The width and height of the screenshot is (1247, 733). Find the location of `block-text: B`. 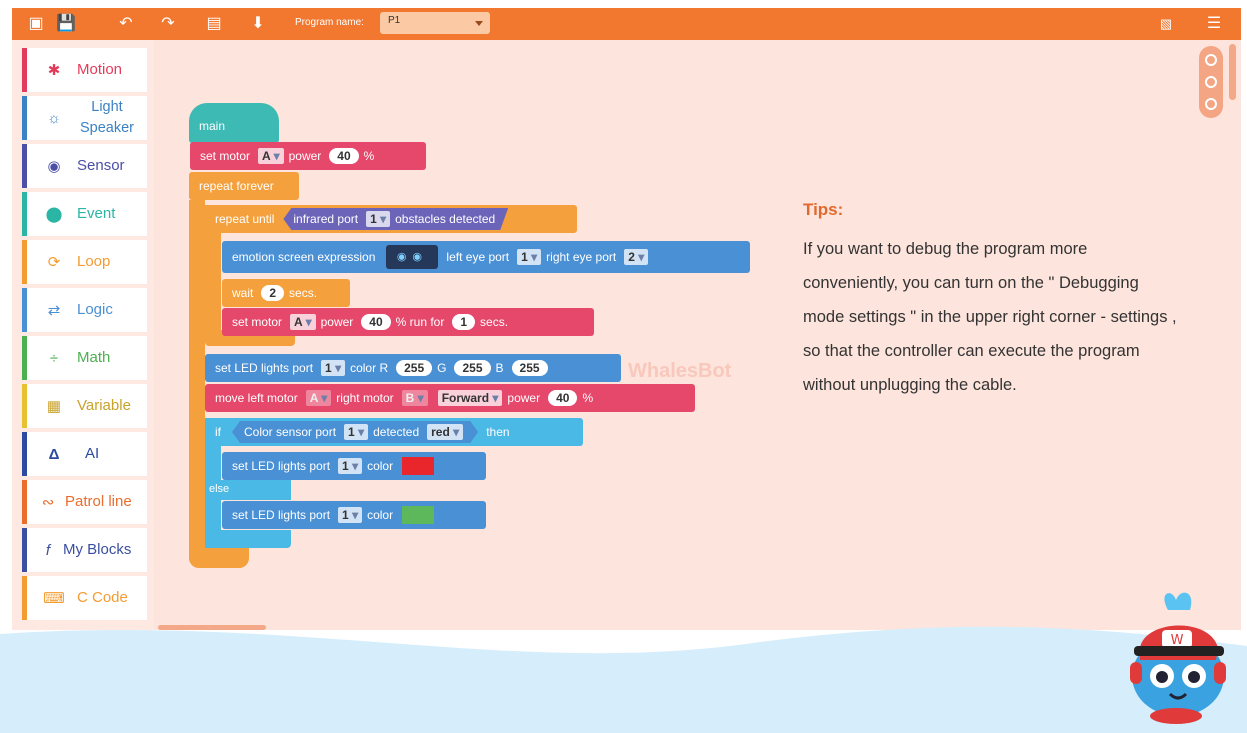

block-text: B is located at coordinates (499, 368).